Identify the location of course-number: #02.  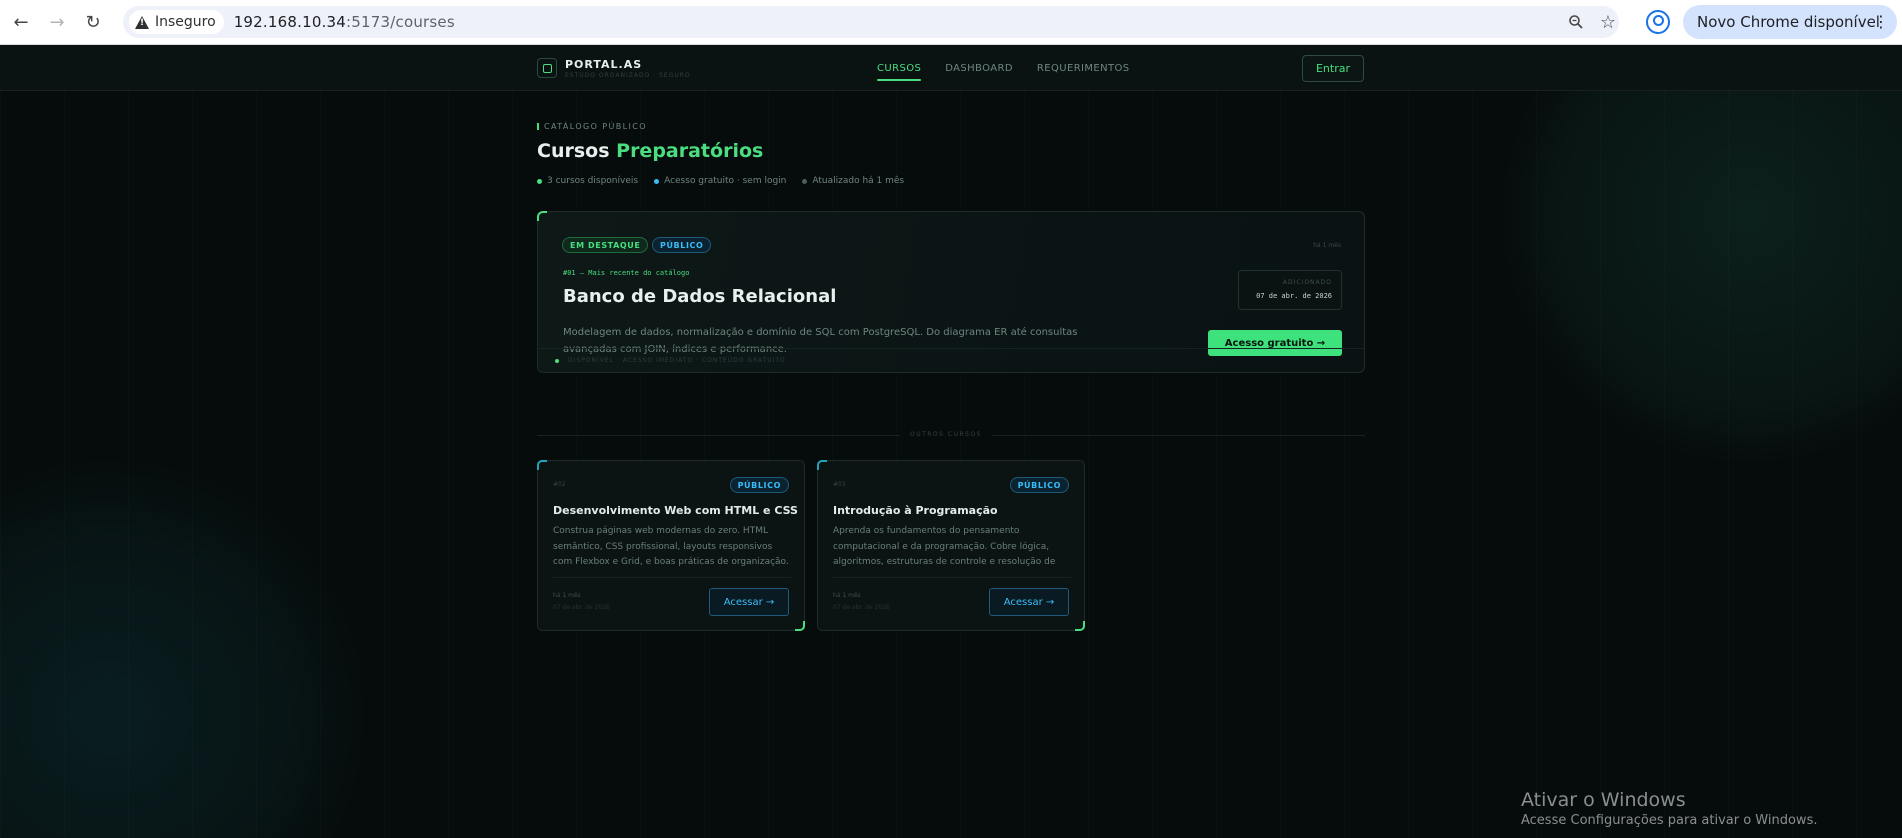
(559, 484).